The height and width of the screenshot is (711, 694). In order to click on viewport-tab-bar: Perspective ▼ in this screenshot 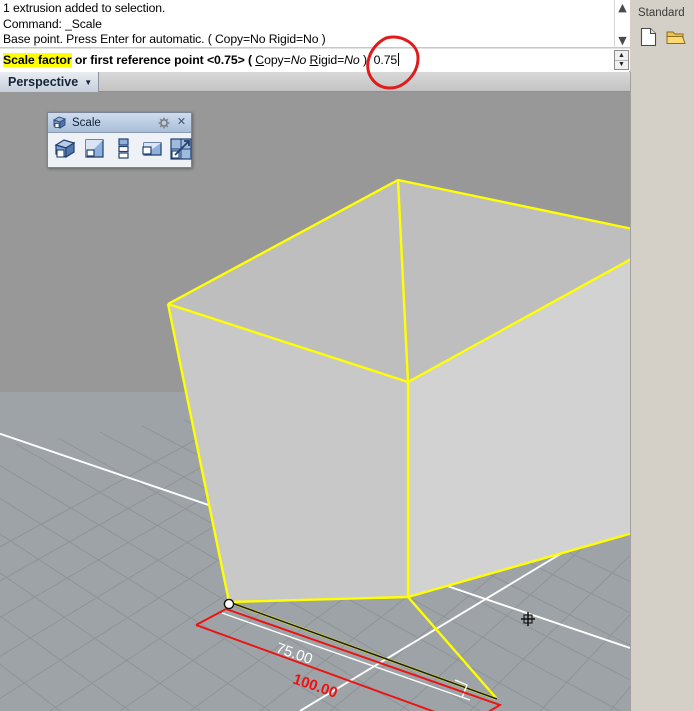, I will do `click(315, 82)`.